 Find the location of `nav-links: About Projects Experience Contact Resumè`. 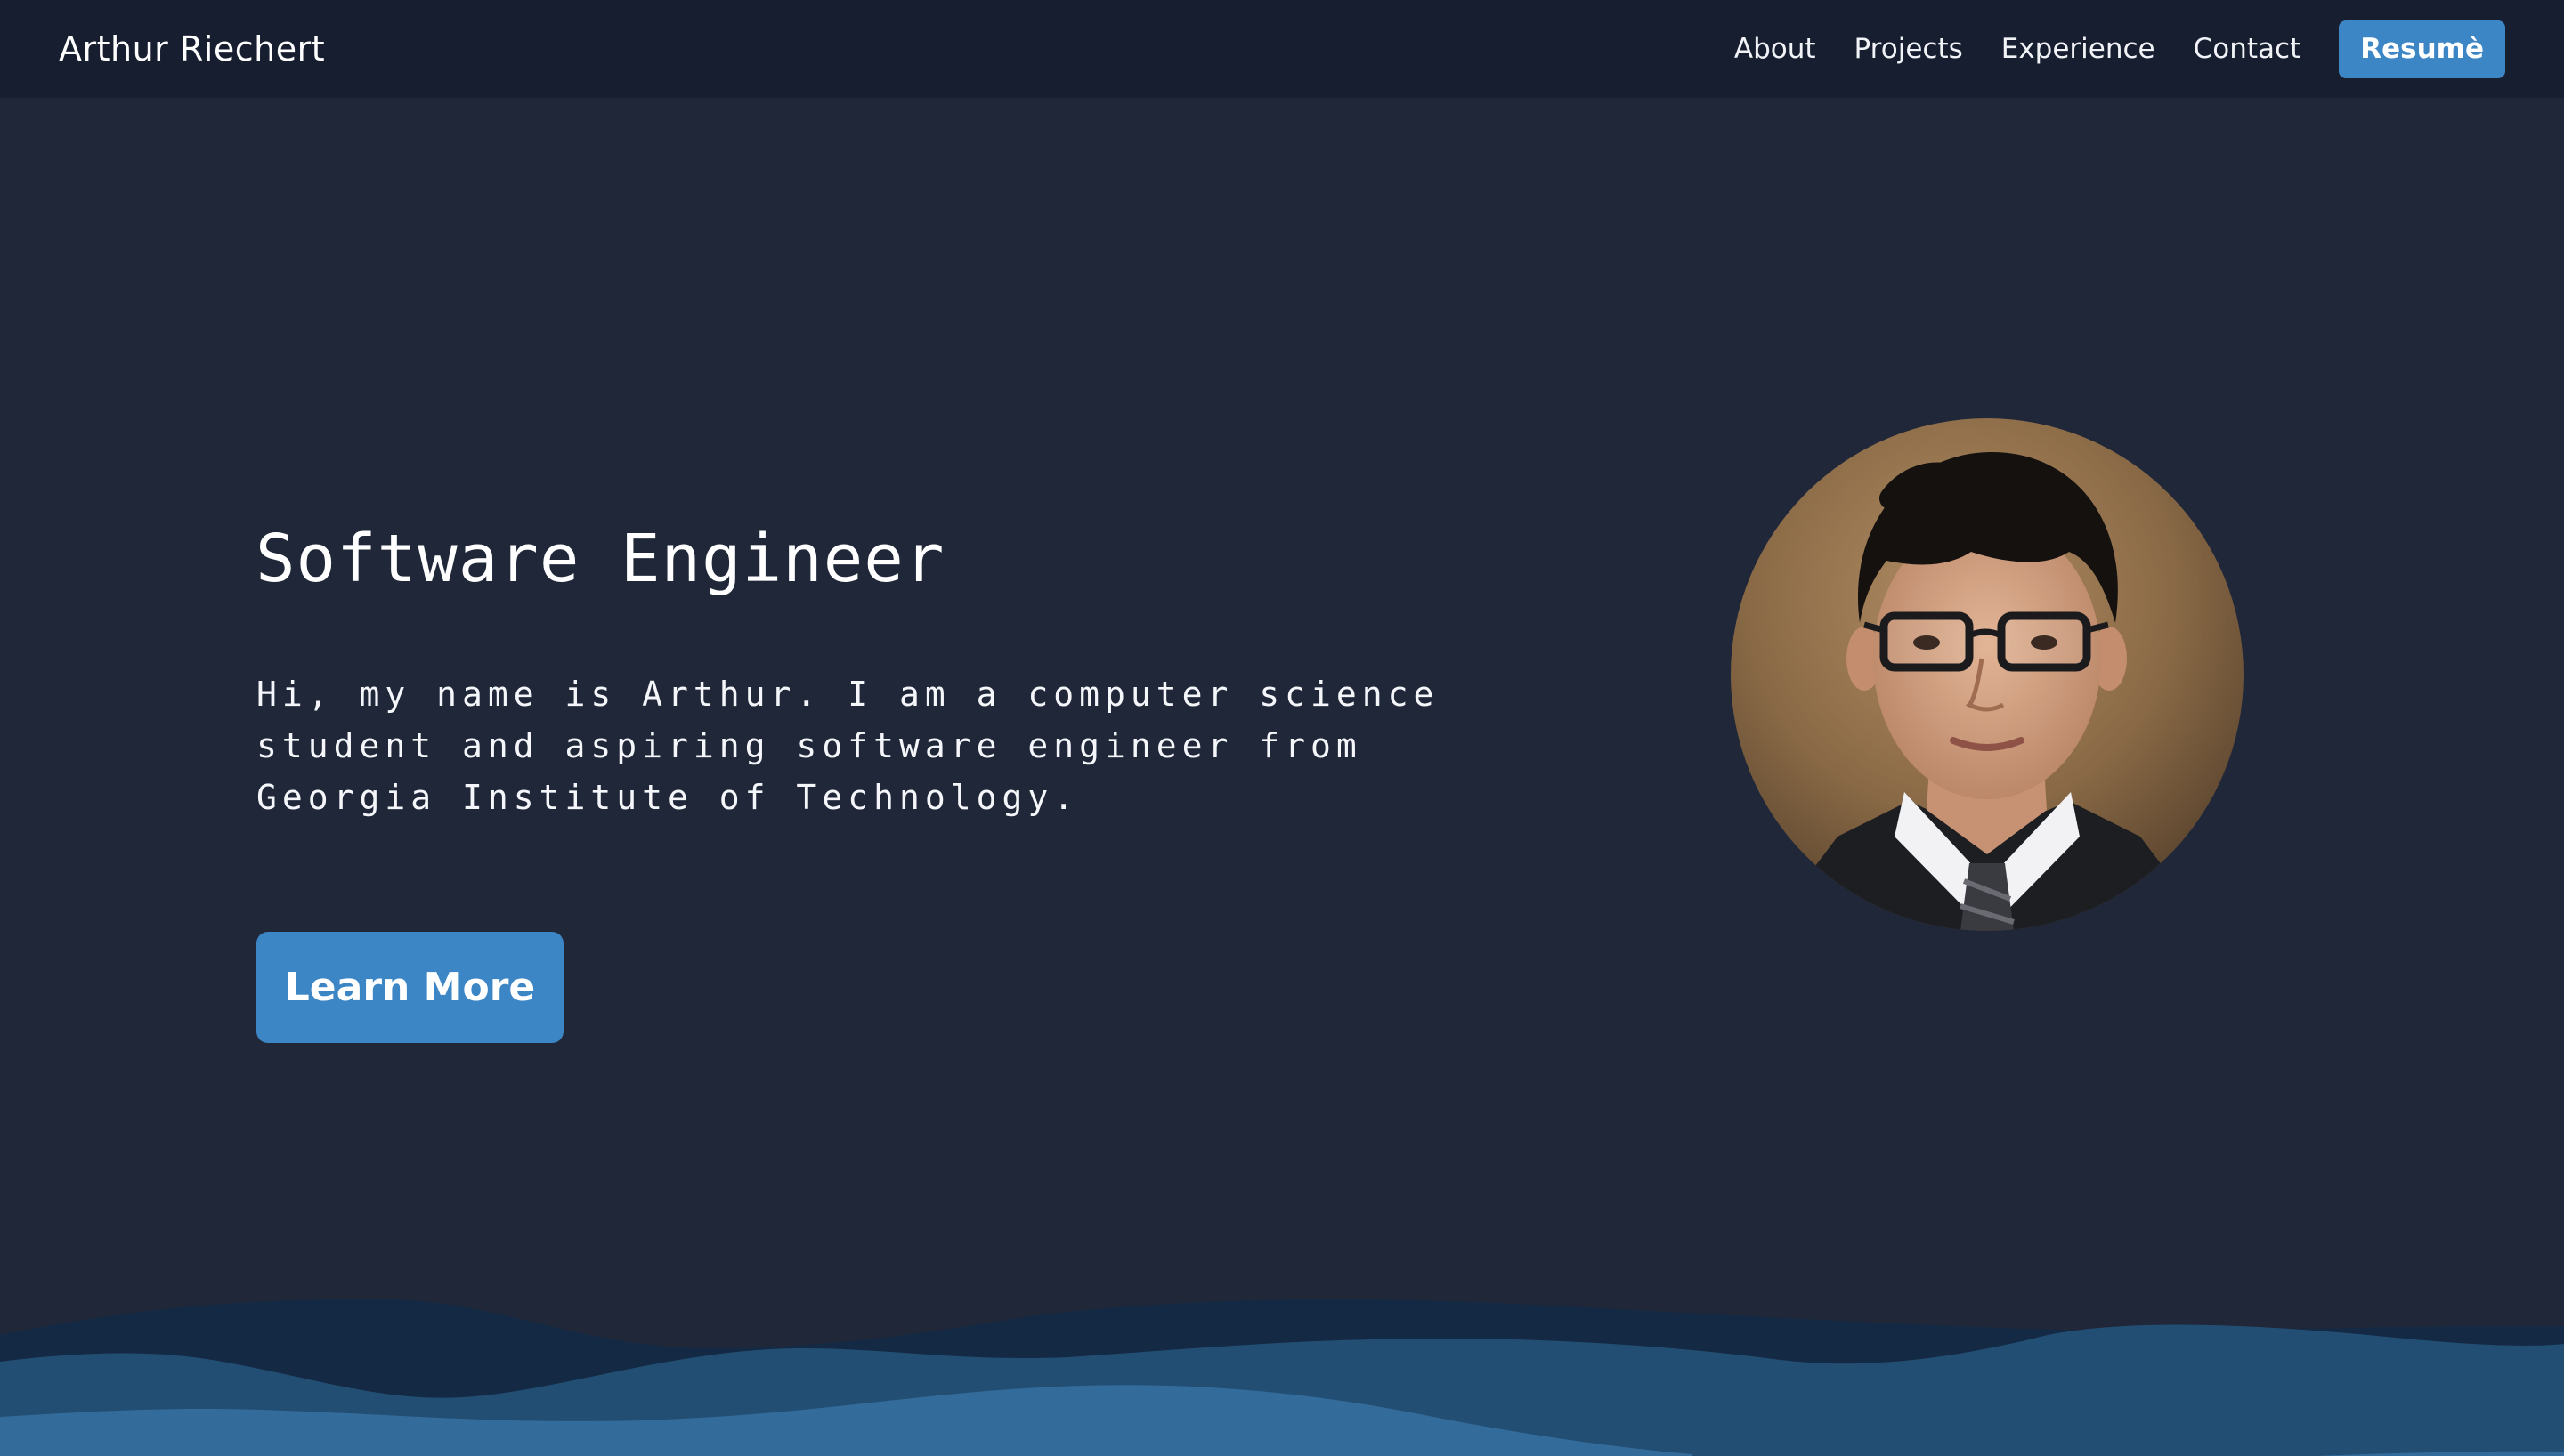

nav-links: About Projects Experience Contact Resumè is located at coordinates (2119, 49).